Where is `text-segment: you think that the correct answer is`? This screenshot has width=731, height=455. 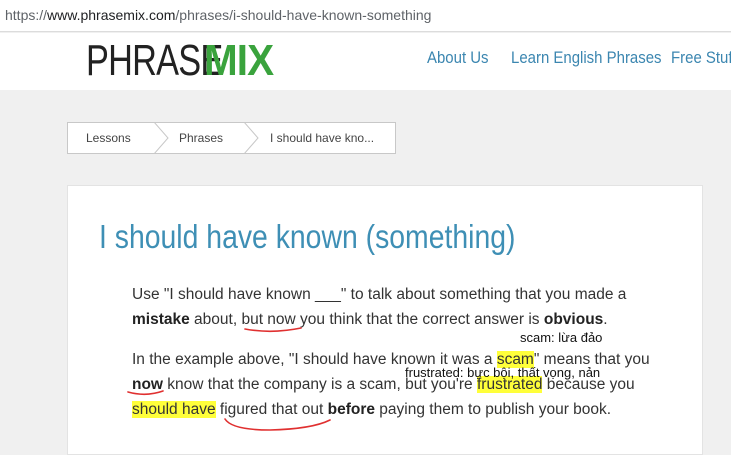
text-segment: you think that the correct answer is is located at coordinates (419, 319).